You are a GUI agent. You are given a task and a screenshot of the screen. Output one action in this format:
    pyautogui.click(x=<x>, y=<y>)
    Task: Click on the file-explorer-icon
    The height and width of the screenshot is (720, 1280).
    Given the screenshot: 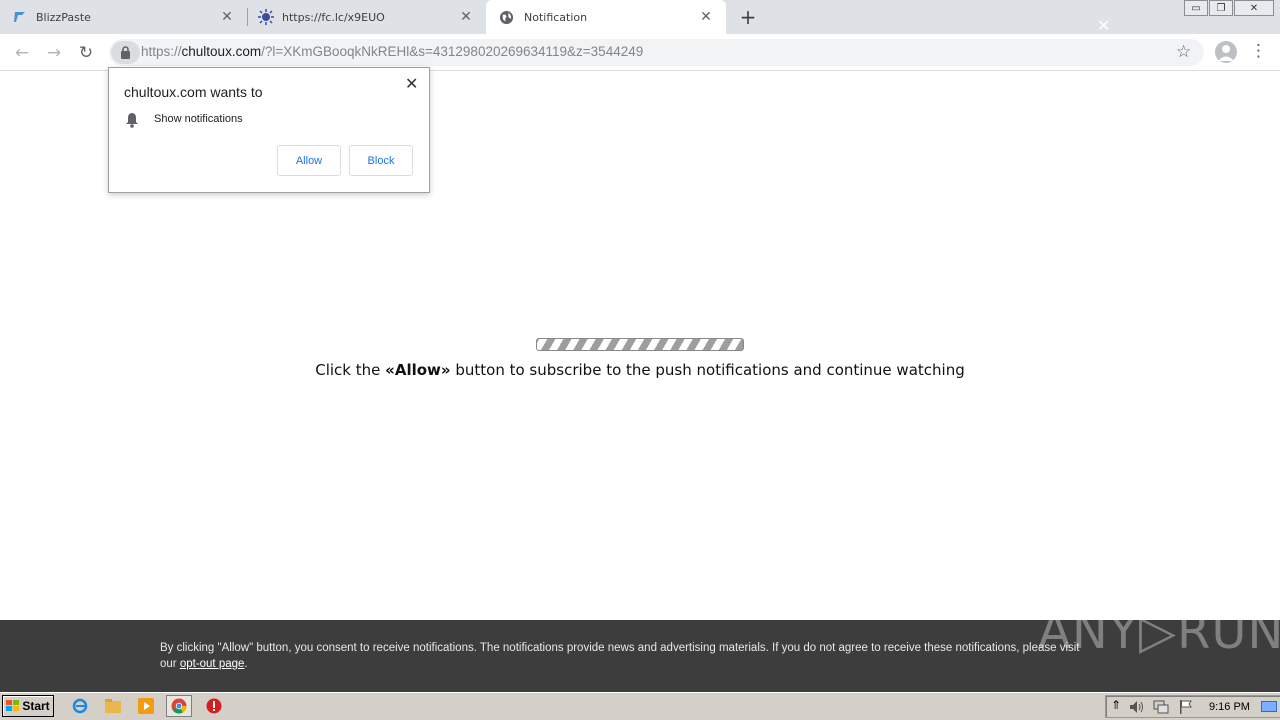 What is the action you would take?
    pyautogui.click(x=113, y=706)
    